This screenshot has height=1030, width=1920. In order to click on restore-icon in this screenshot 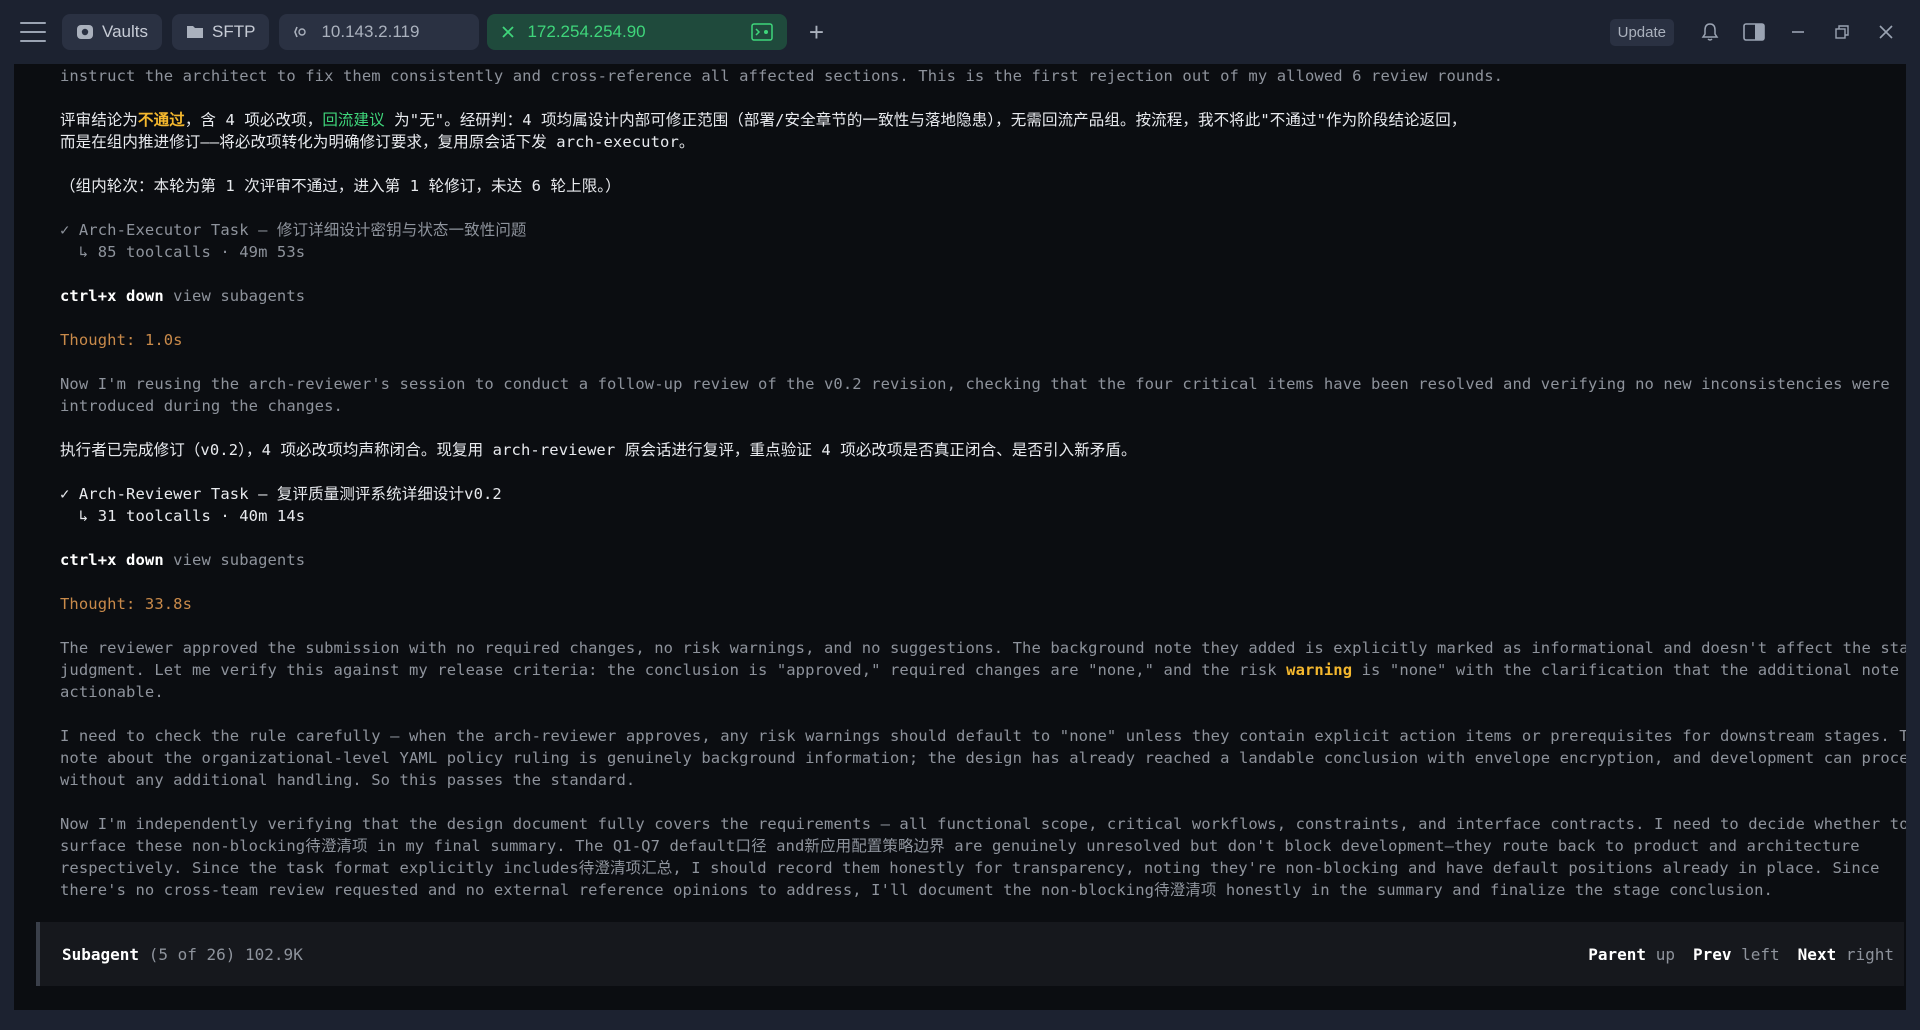, I will do `click(1842, 32)`.